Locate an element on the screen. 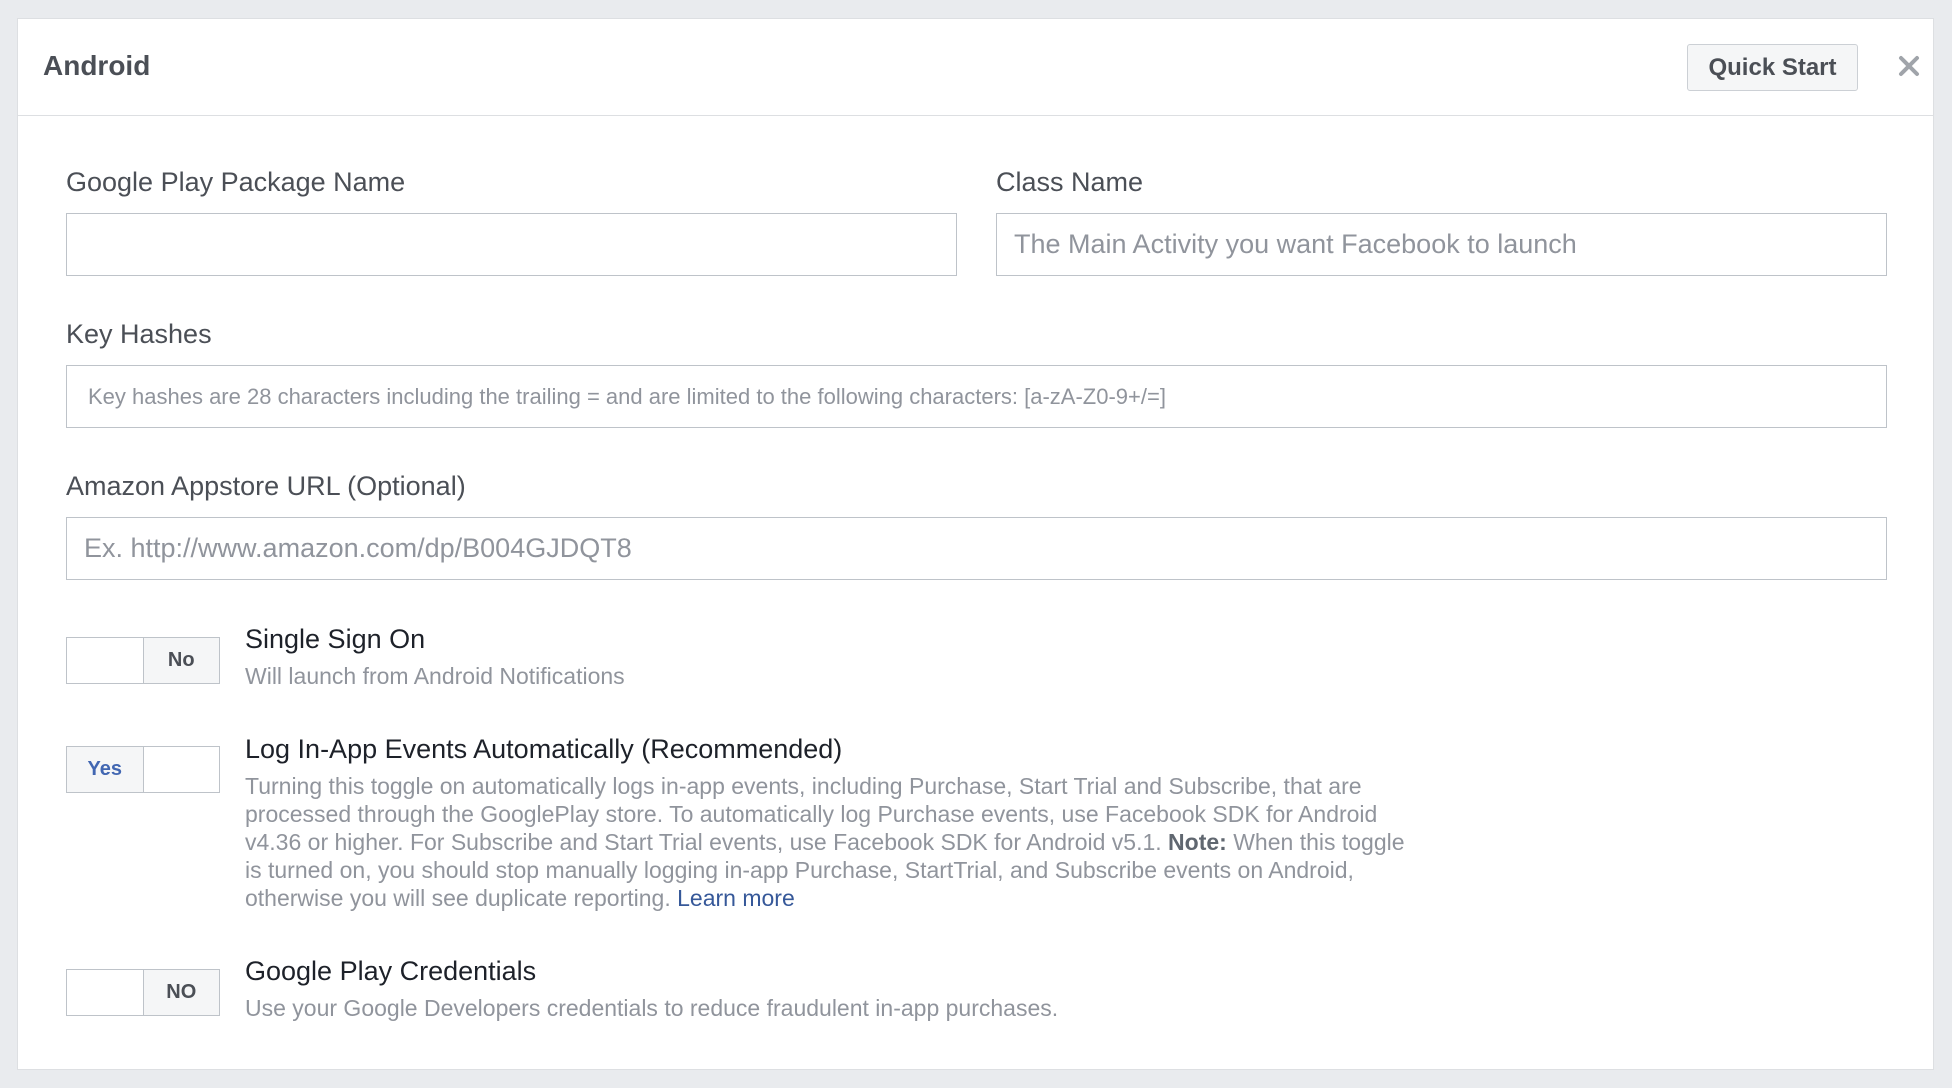 This screenshot has height=1088, width=1952. play-credentials-toggle: NO is located at coordinates (143, 992).